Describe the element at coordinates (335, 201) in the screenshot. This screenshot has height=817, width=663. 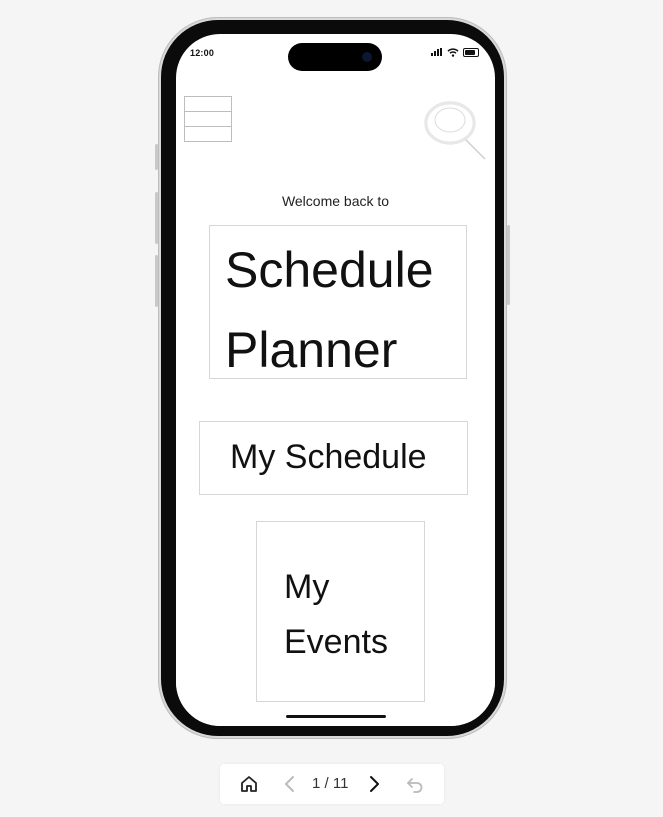
I see `welcome-text: Welcome back to` at that location.